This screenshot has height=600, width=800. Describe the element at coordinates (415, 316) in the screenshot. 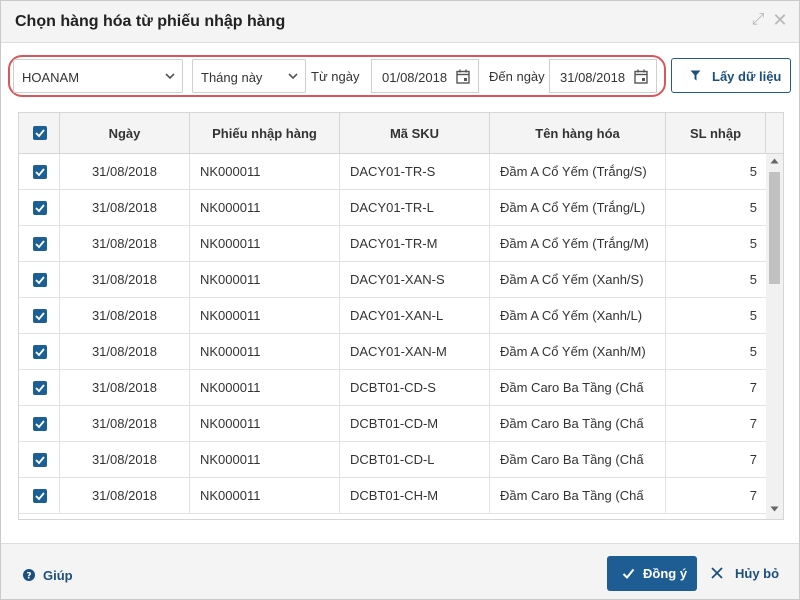

I see `cell-sku: DACY01-XAN-L` at that location.